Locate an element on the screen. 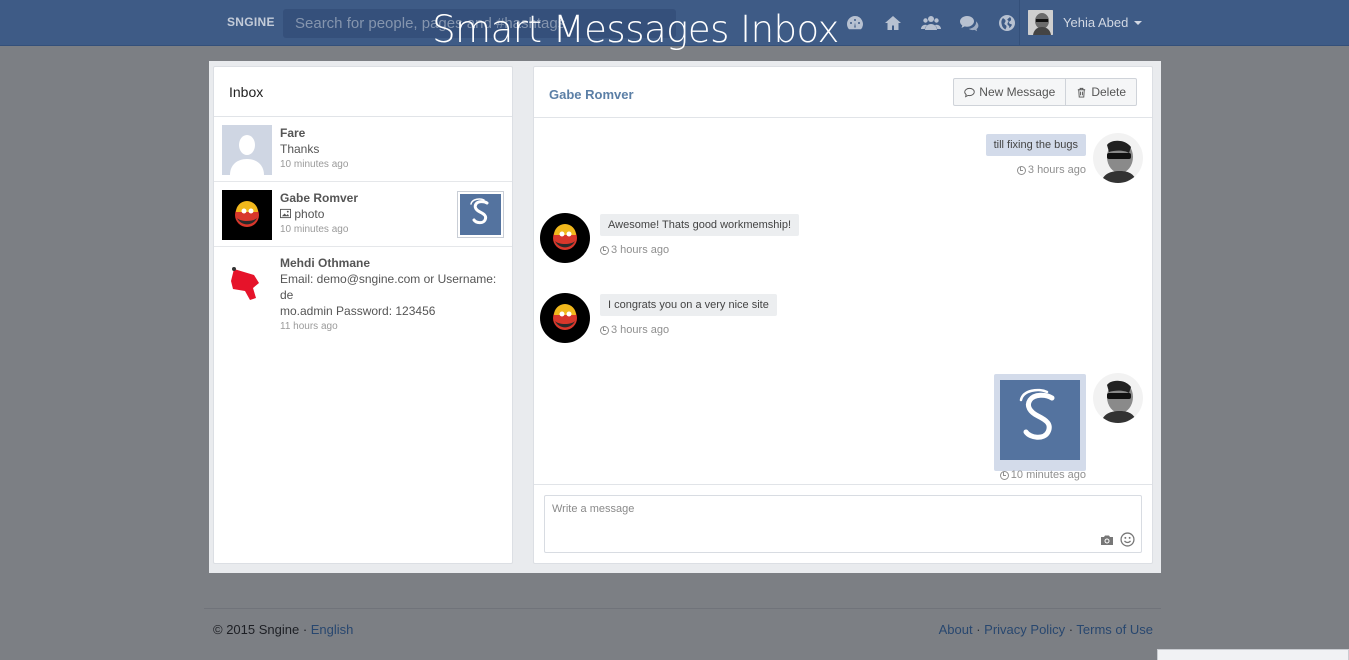  search-input is located at coordinates (479, 23).